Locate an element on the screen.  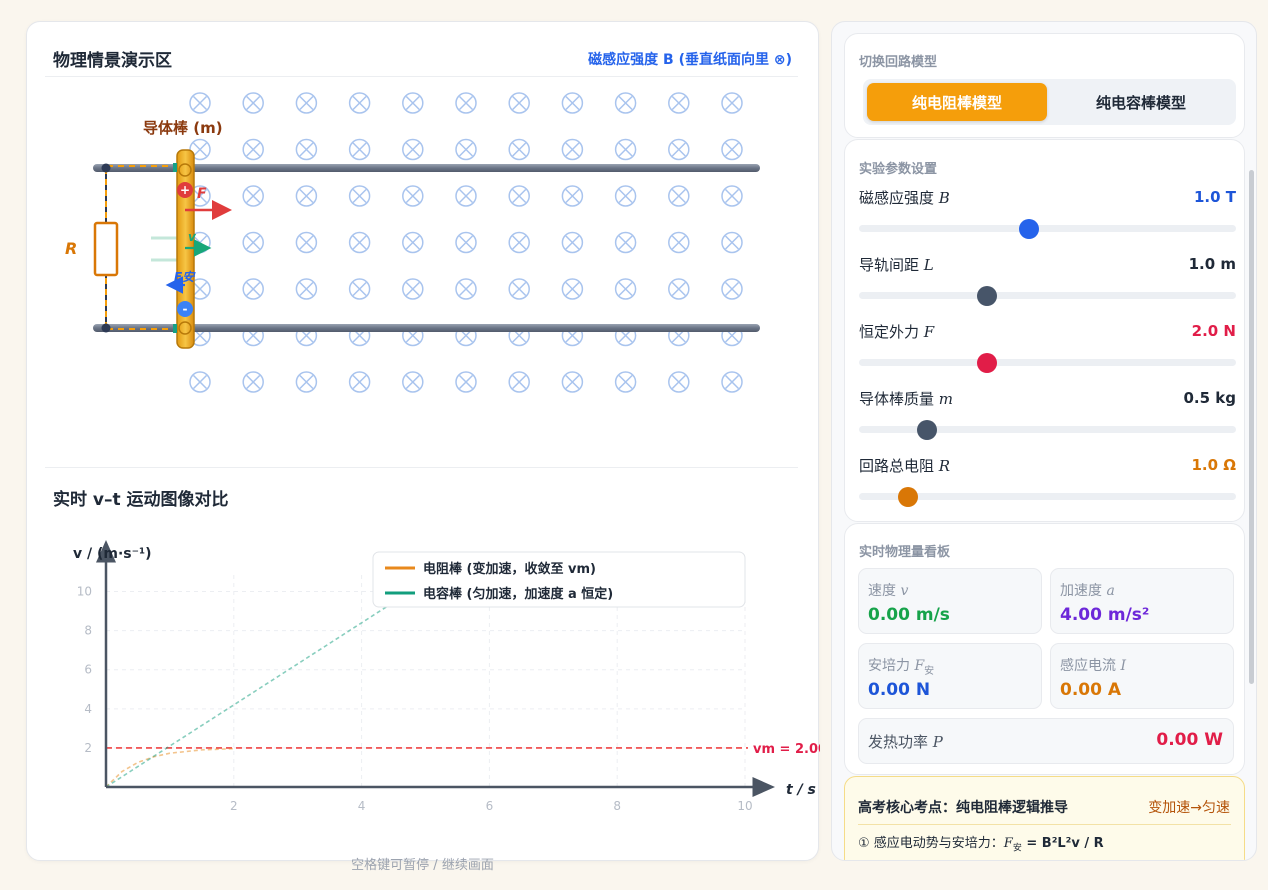
minus-sign: - is located at coordinates (185, 309).